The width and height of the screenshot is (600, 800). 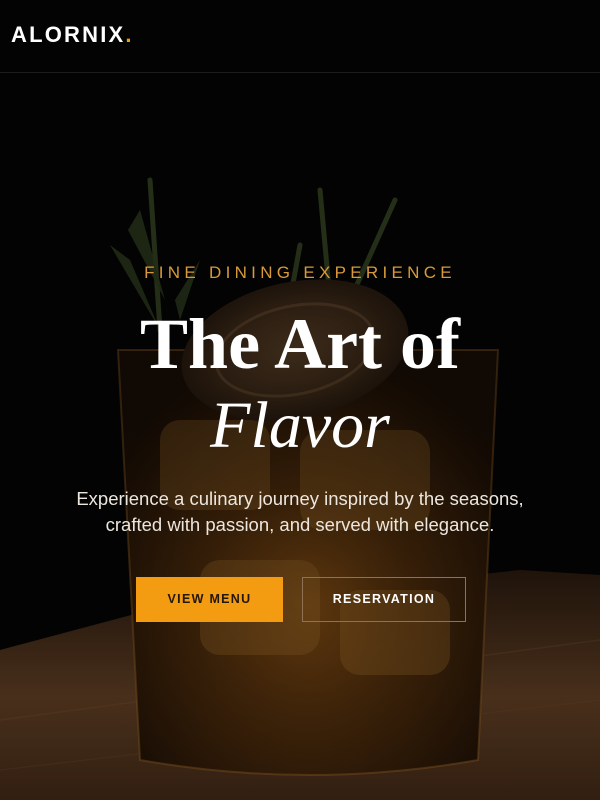 I want to click on brand-logo: ALORNIX., so click(x=71, y=35).